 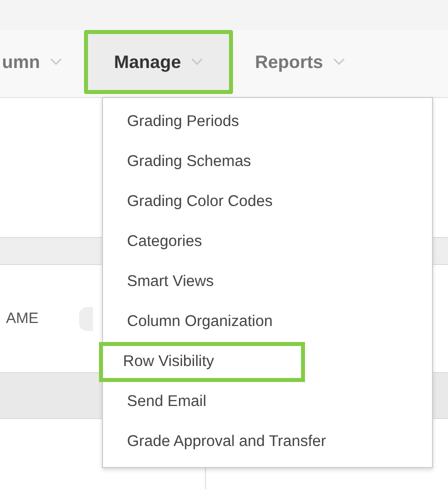 What do you see at coordinates (267, 202) in the screenshot?
I see `menu-item: Grading Color Codes` at bounding box center [267, 202].